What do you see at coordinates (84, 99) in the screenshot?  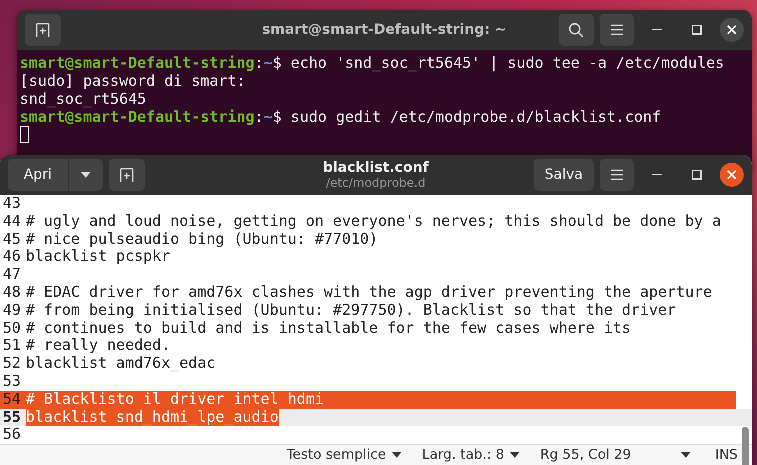 I see `terminal-line: snd_soc_rt5645` at bounding box center [84, 99].